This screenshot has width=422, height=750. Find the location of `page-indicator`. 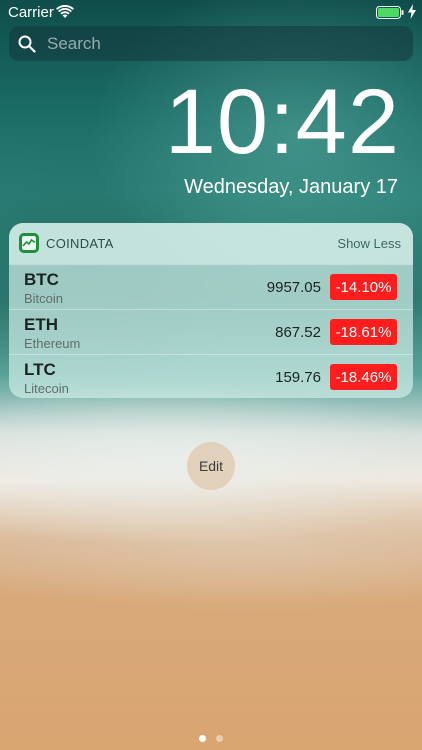

page-indicator is located at coordinates (211, 740).